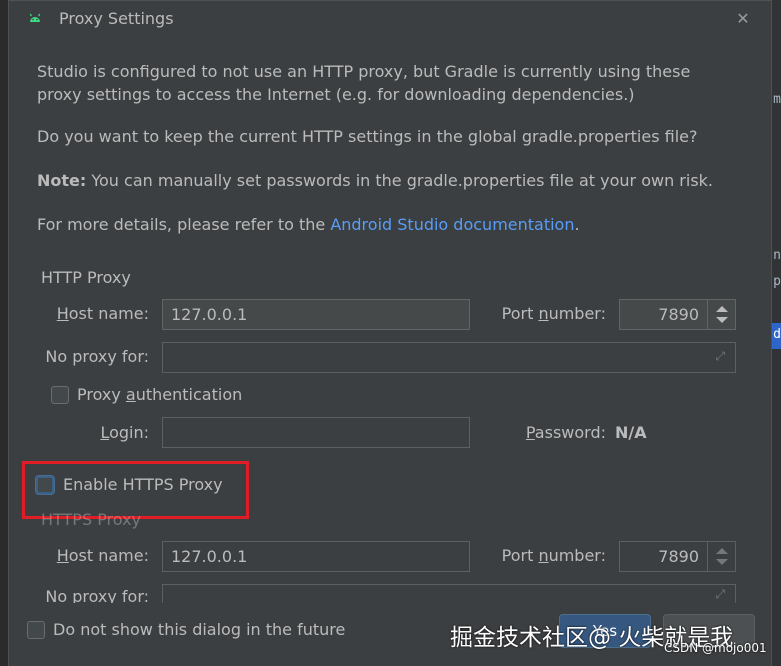 This screenshot has height=666, width=781. Describe the element at coordinates (184, 224) in the screenshot. I see `details-prefix: For more details, please refer to the` at that location.